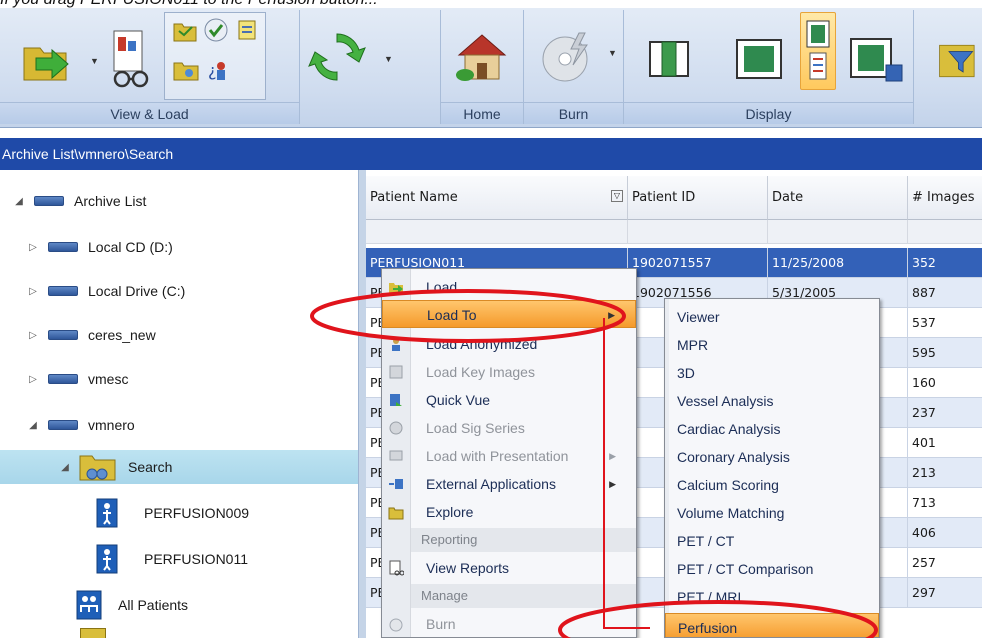 Image resolution: width=982 pixels, height=638 pixels. I want to click on column-header-patient-id: Patient ID, so click(698, 198).